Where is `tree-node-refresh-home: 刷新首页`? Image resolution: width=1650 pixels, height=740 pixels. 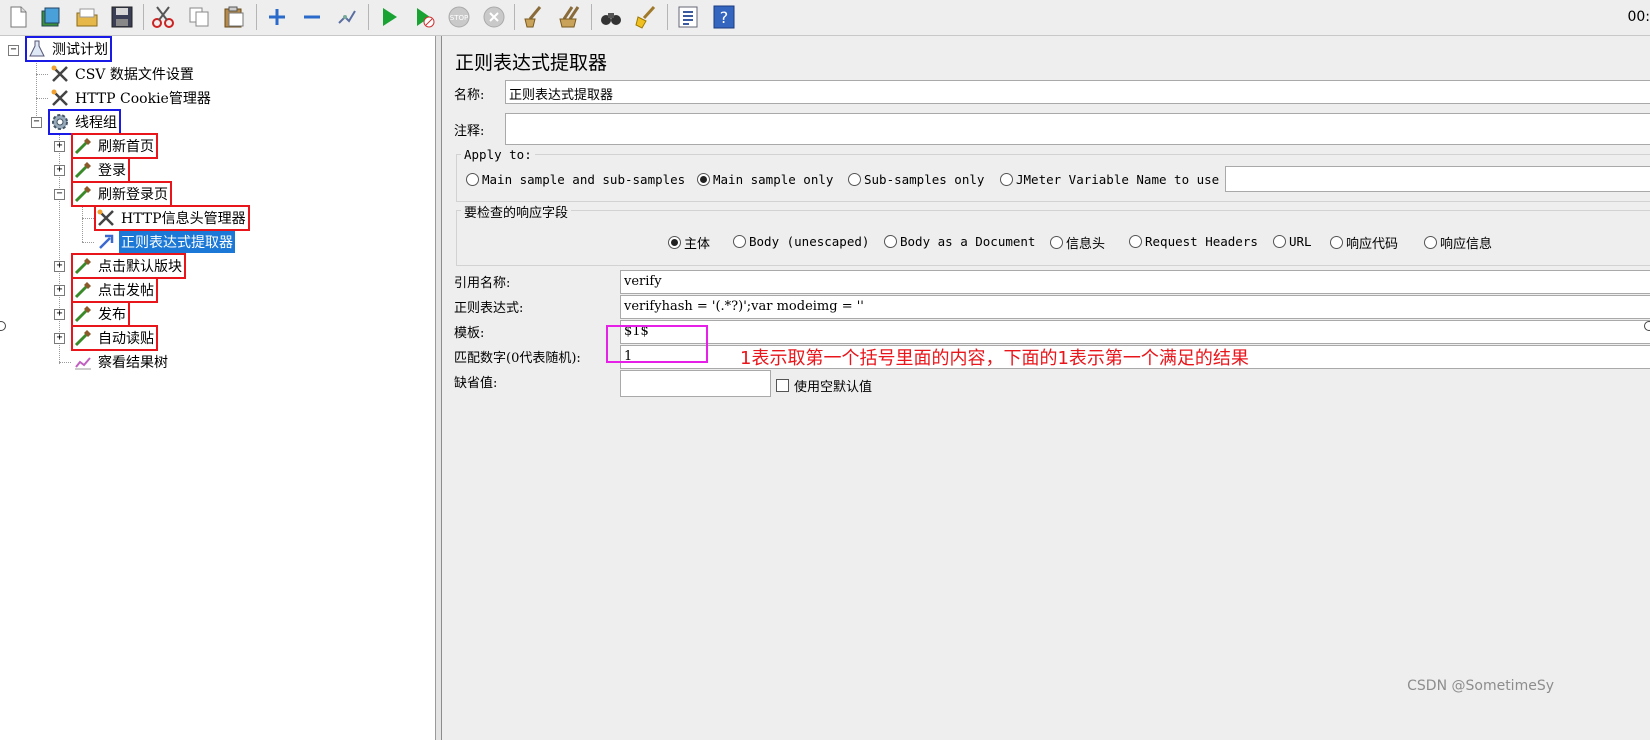 tree-node-refresh-home: 刷新首页 is located at coordinates (114, 146).